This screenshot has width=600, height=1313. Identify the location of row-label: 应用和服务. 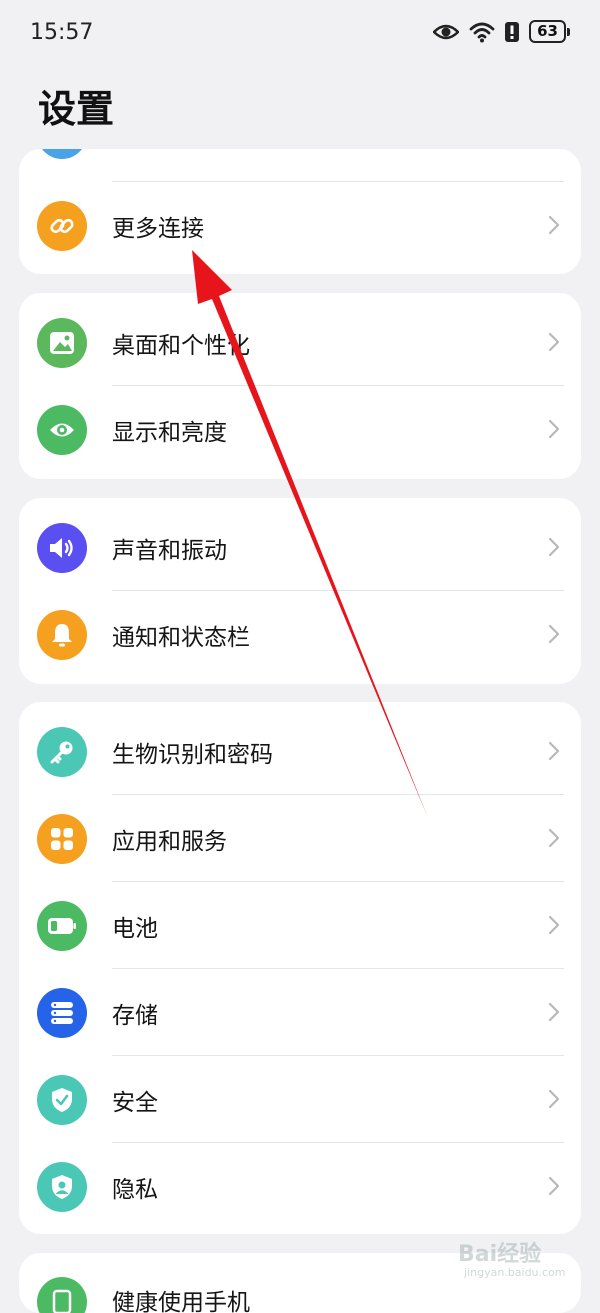
(169, 842).